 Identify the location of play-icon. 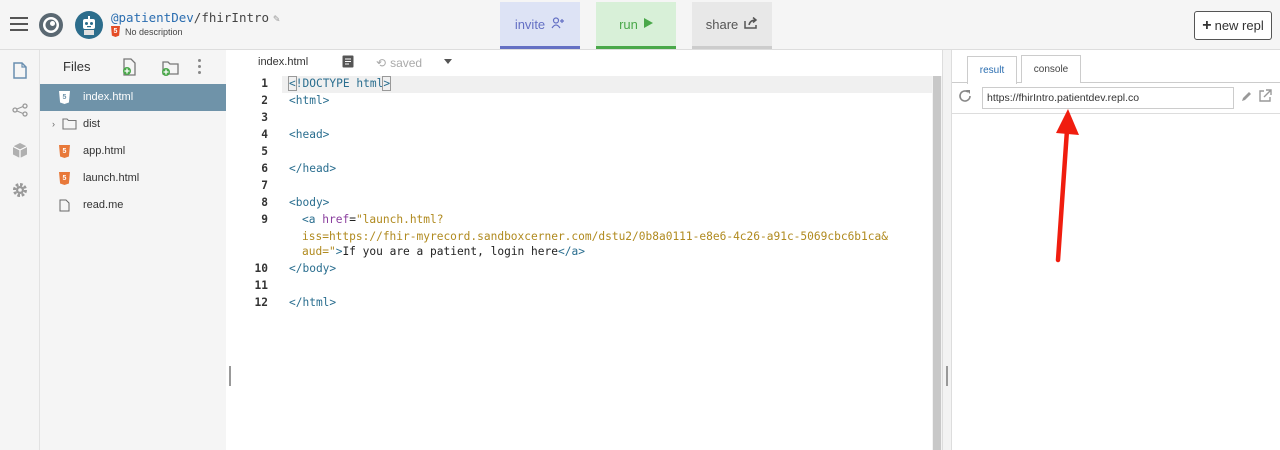
(648, 24).